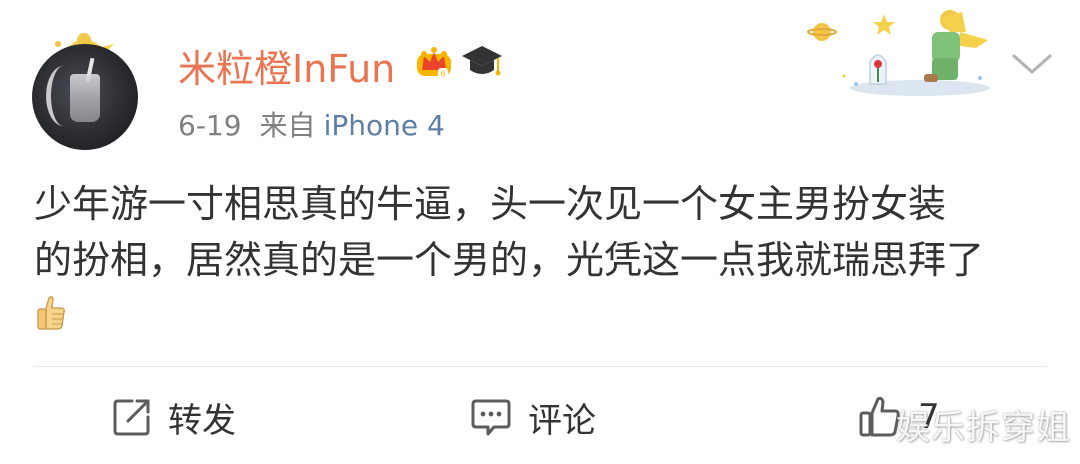  Describe the element at coordinates (384, 125) in the screenshot. I see `post-source-link: iPhone 4` at that location.